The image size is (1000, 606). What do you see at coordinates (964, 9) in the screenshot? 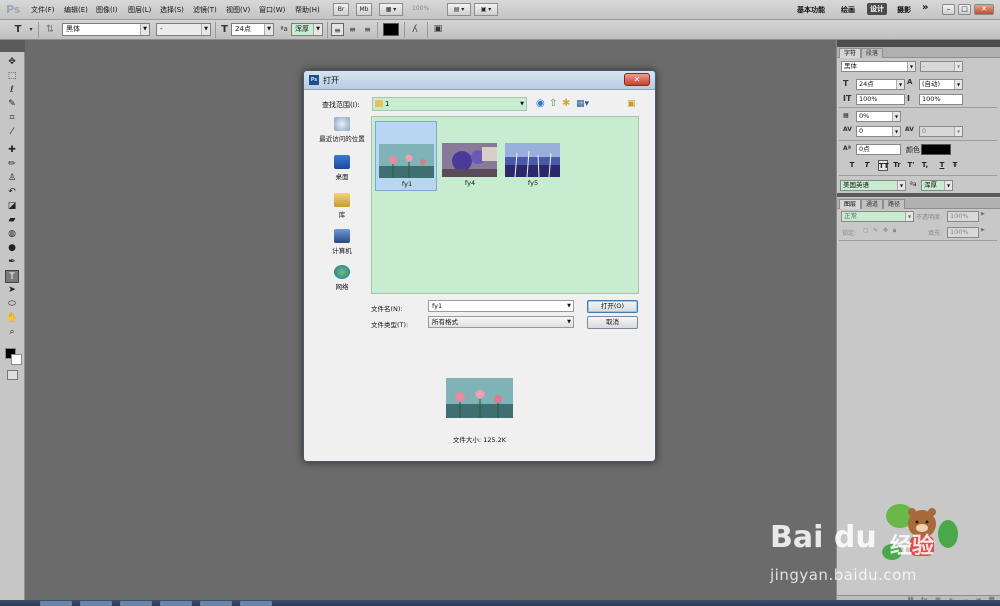
I see `restore-button: □` at bounding box center [964, 9].